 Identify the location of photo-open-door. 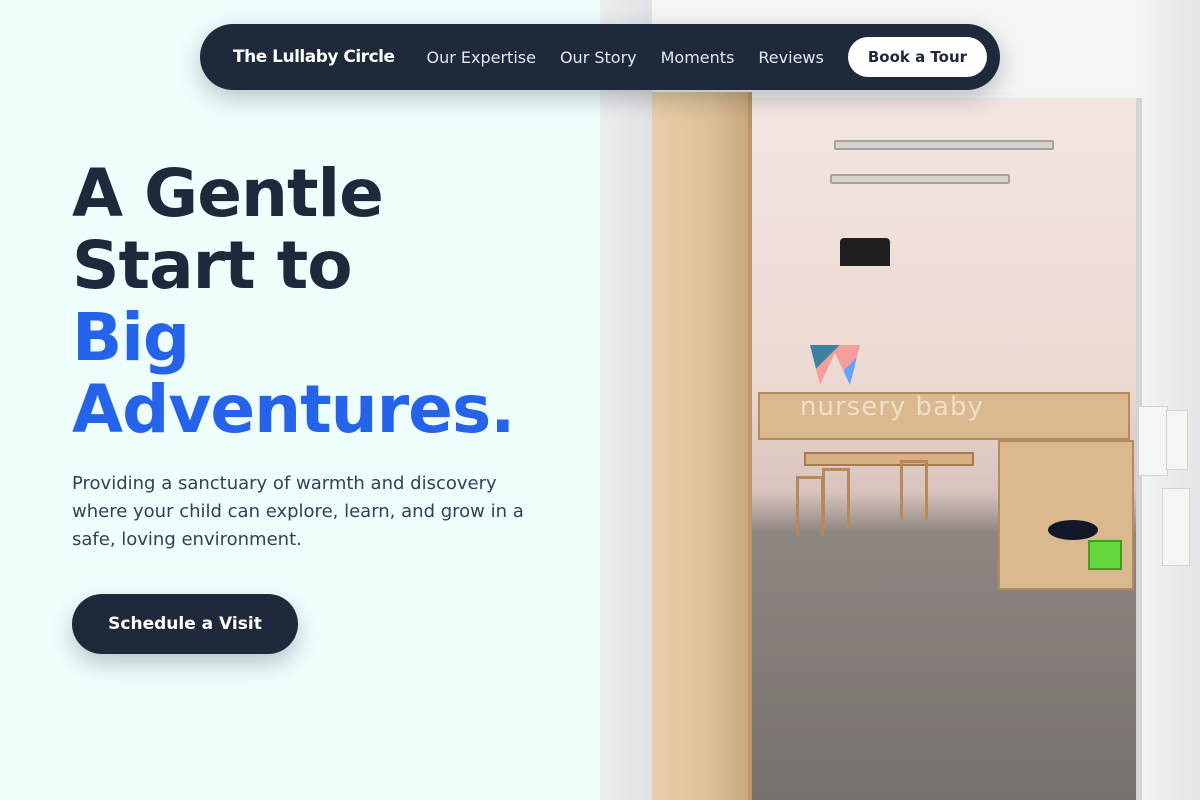
(702, 446).